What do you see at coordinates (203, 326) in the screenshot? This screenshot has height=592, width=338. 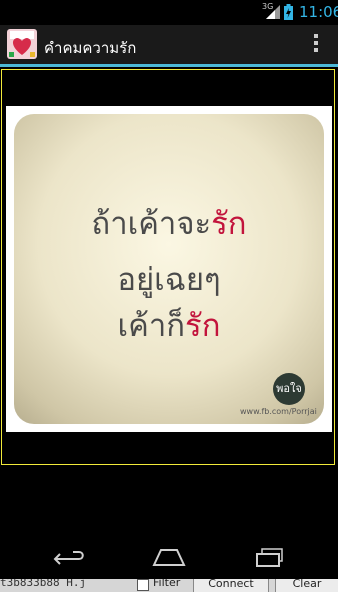 I see `quote-line-3-highlight: รัก` at bounding box center [203, 326].